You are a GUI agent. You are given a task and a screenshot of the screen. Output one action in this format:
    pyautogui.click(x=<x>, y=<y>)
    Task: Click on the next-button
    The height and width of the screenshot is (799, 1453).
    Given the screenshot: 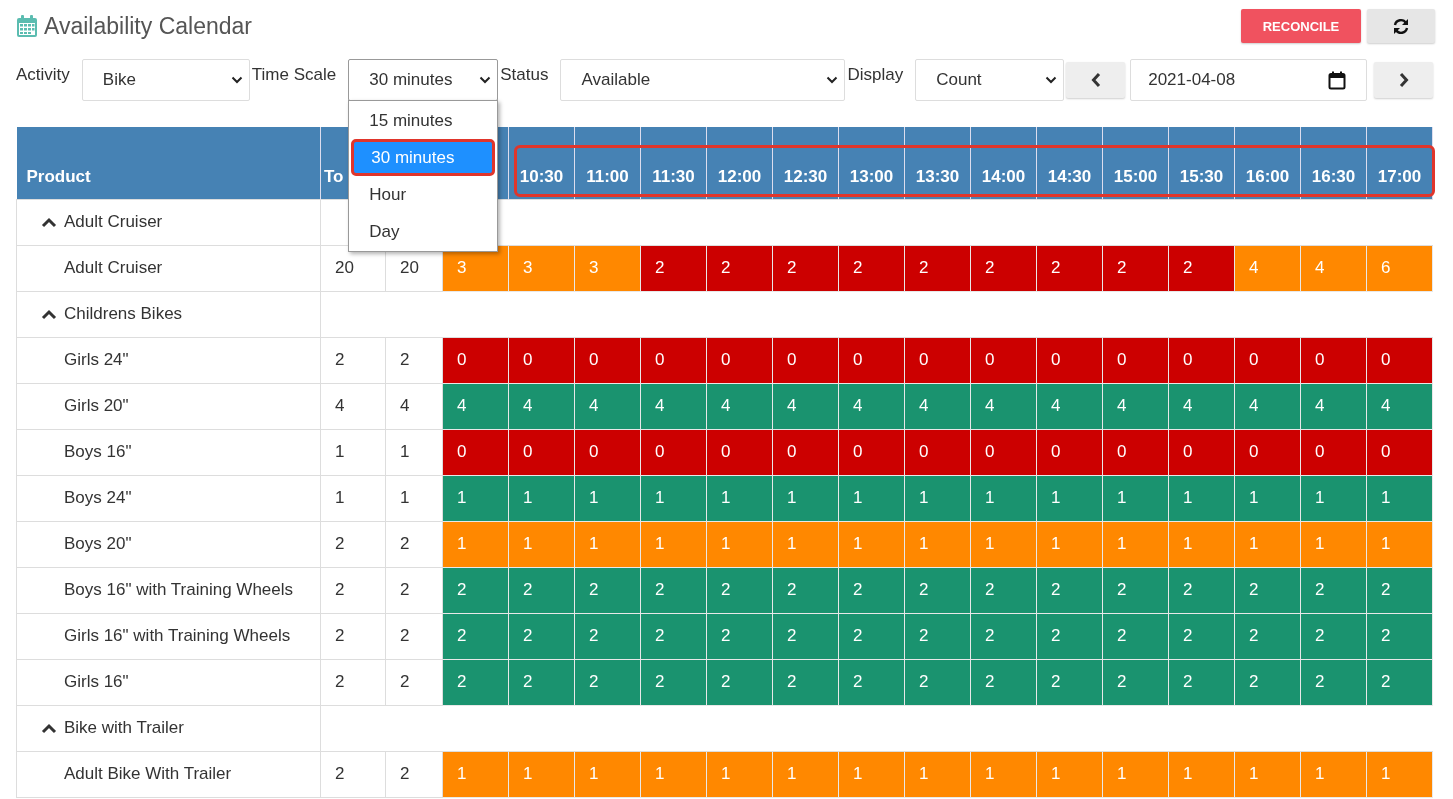 What is the action you would take?
    pyautogui.click(x=1404, y=80)
    